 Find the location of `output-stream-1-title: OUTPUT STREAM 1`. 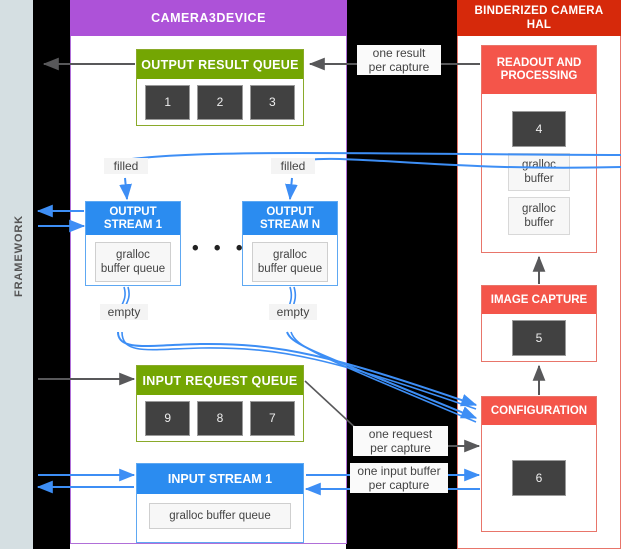

output-stream-1-title: OUTPUT STREAM 1 is located at coordinates (133, 218).